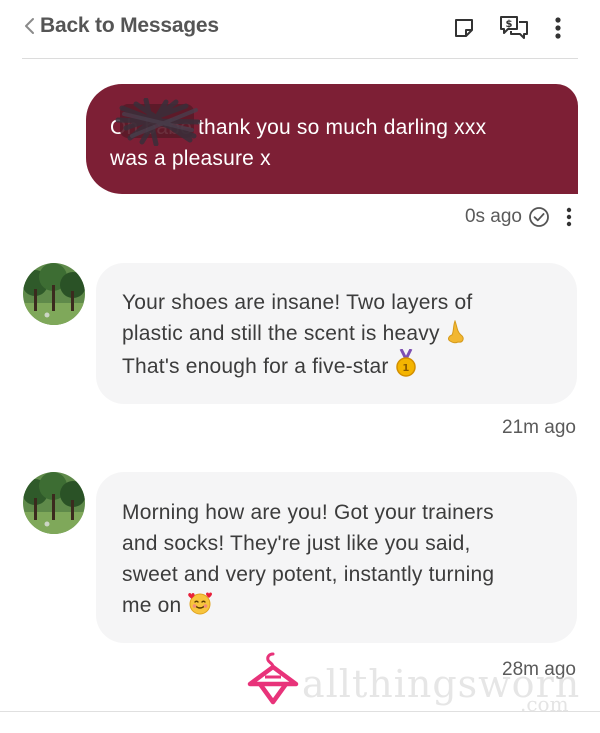  What do you see at coordinates (300, 711) in the screenshot?
I see `composer-divider` at bounding box center [300, 711].